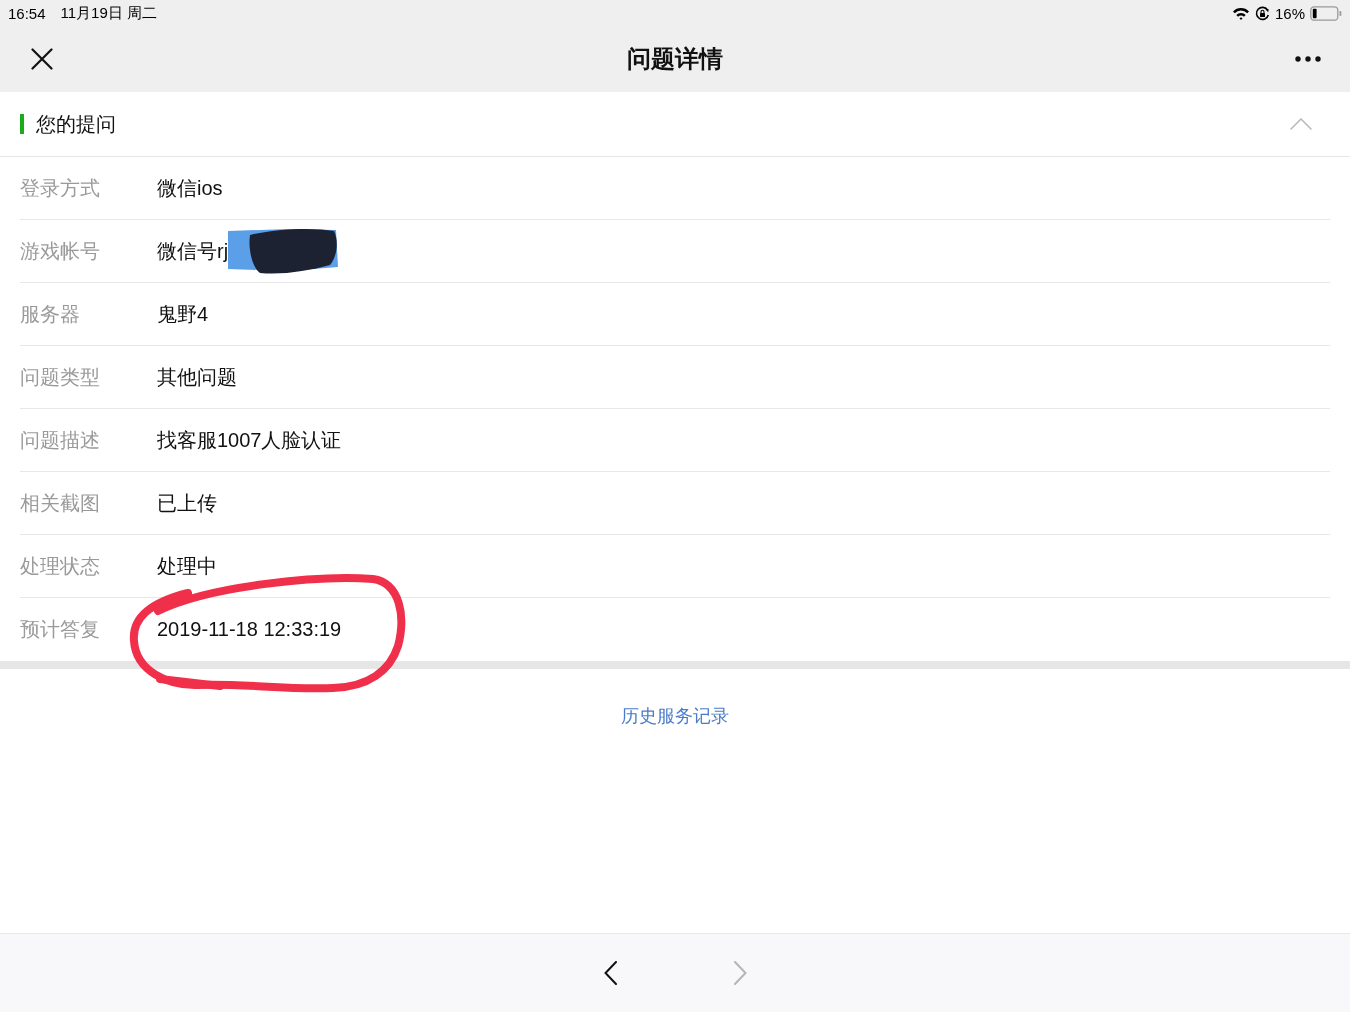  Describe the element at coordinates (1301, 124) in the screenshot. I see `chevron-icon` at that location.